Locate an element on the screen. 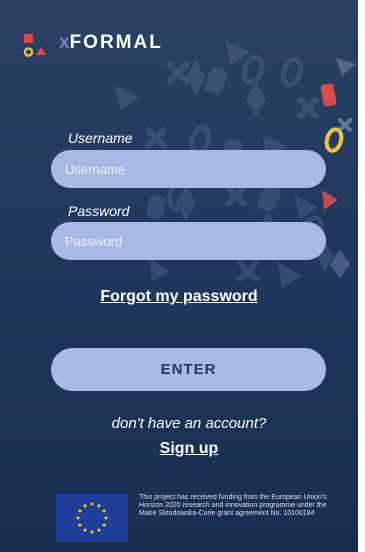  username-input is located at coordinates (188, 169).